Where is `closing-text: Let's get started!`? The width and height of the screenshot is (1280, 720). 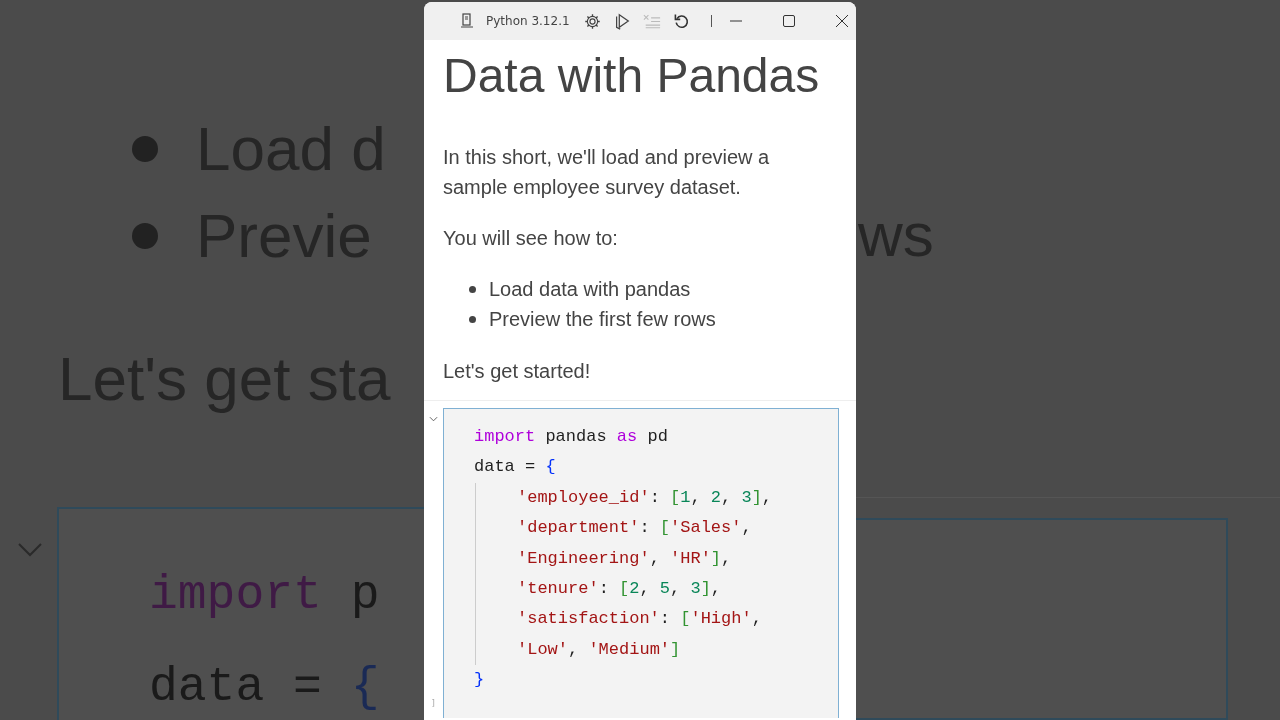 closing-text: Let's get started! is located at coordinates (517, 371).